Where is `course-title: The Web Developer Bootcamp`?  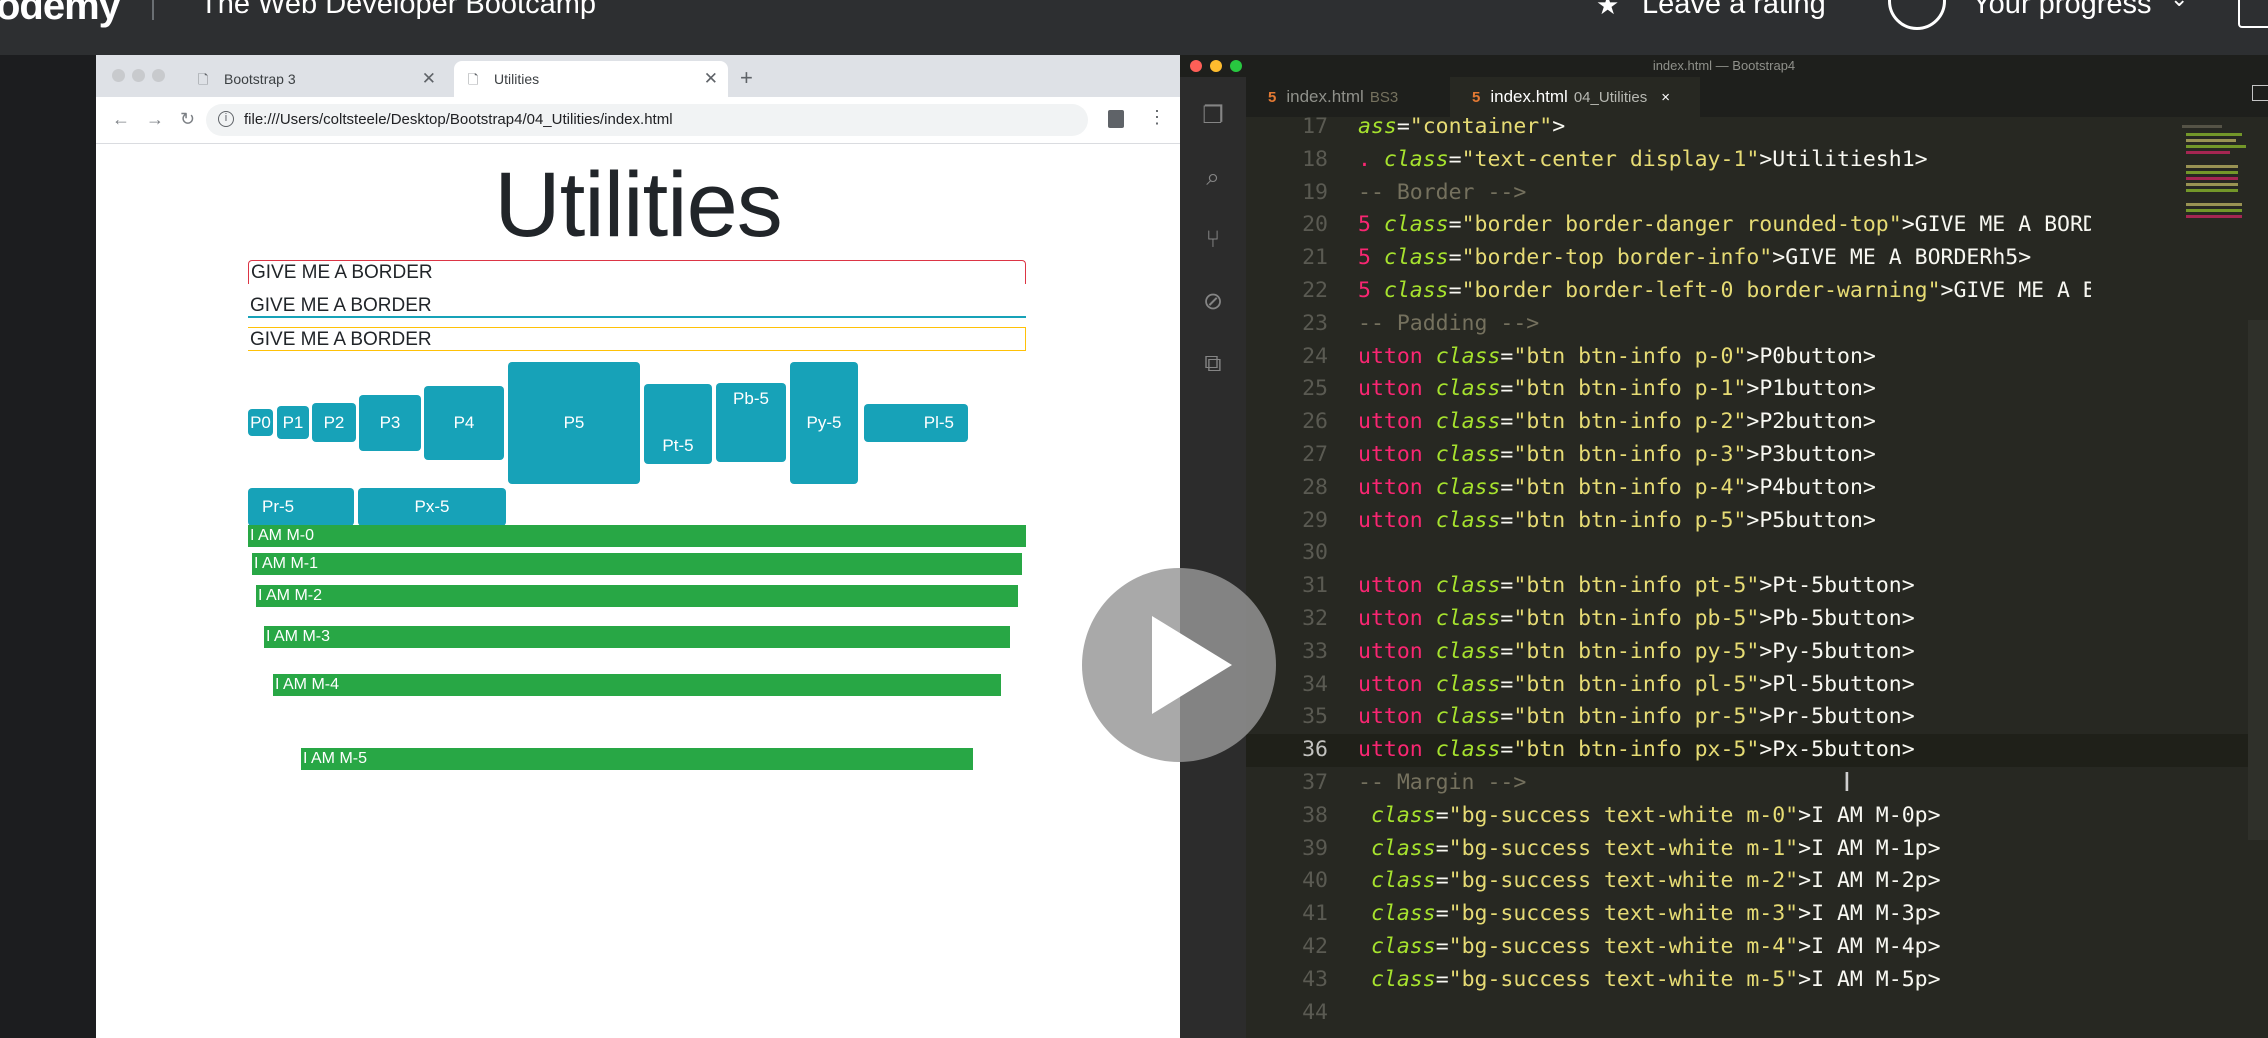 course-title: The Web Developer Bootcamp is located at coordinates (398, 10).